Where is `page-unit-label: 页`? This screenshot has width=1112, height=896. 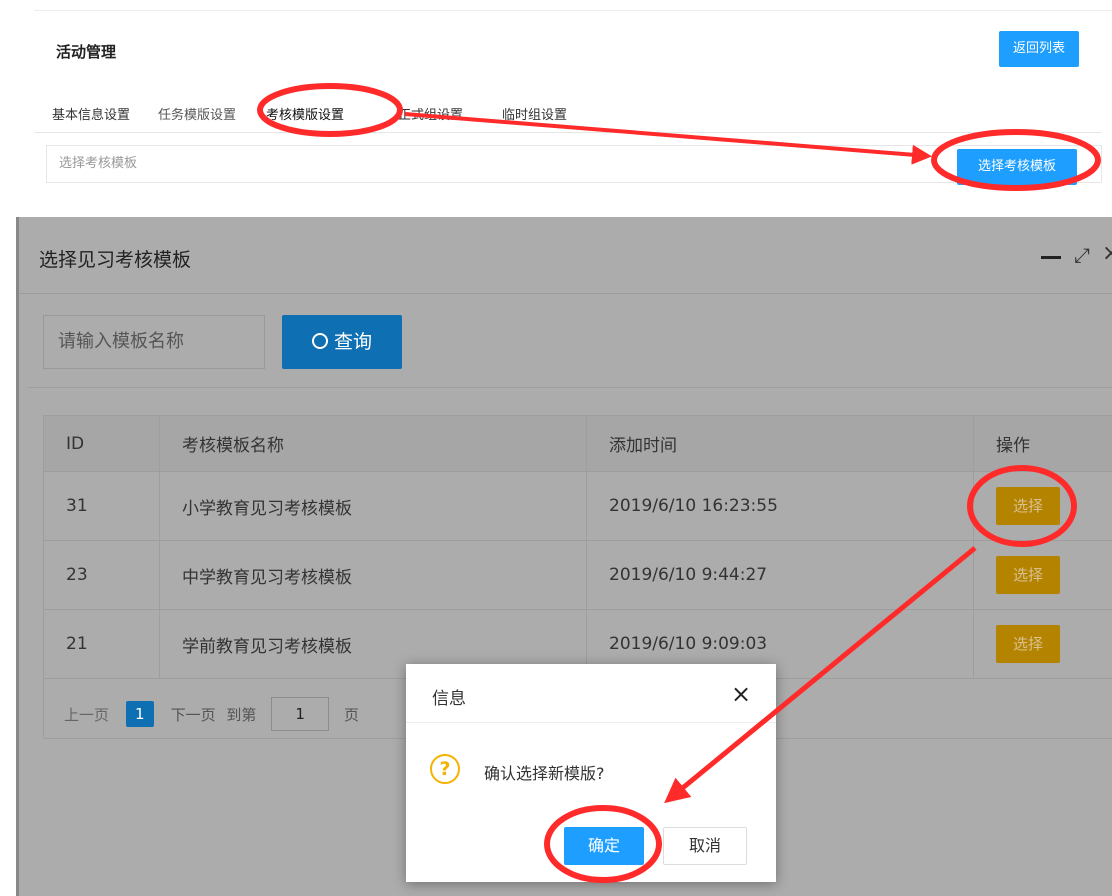 page-unit-label: 页 is located at coordinates (351, 714).